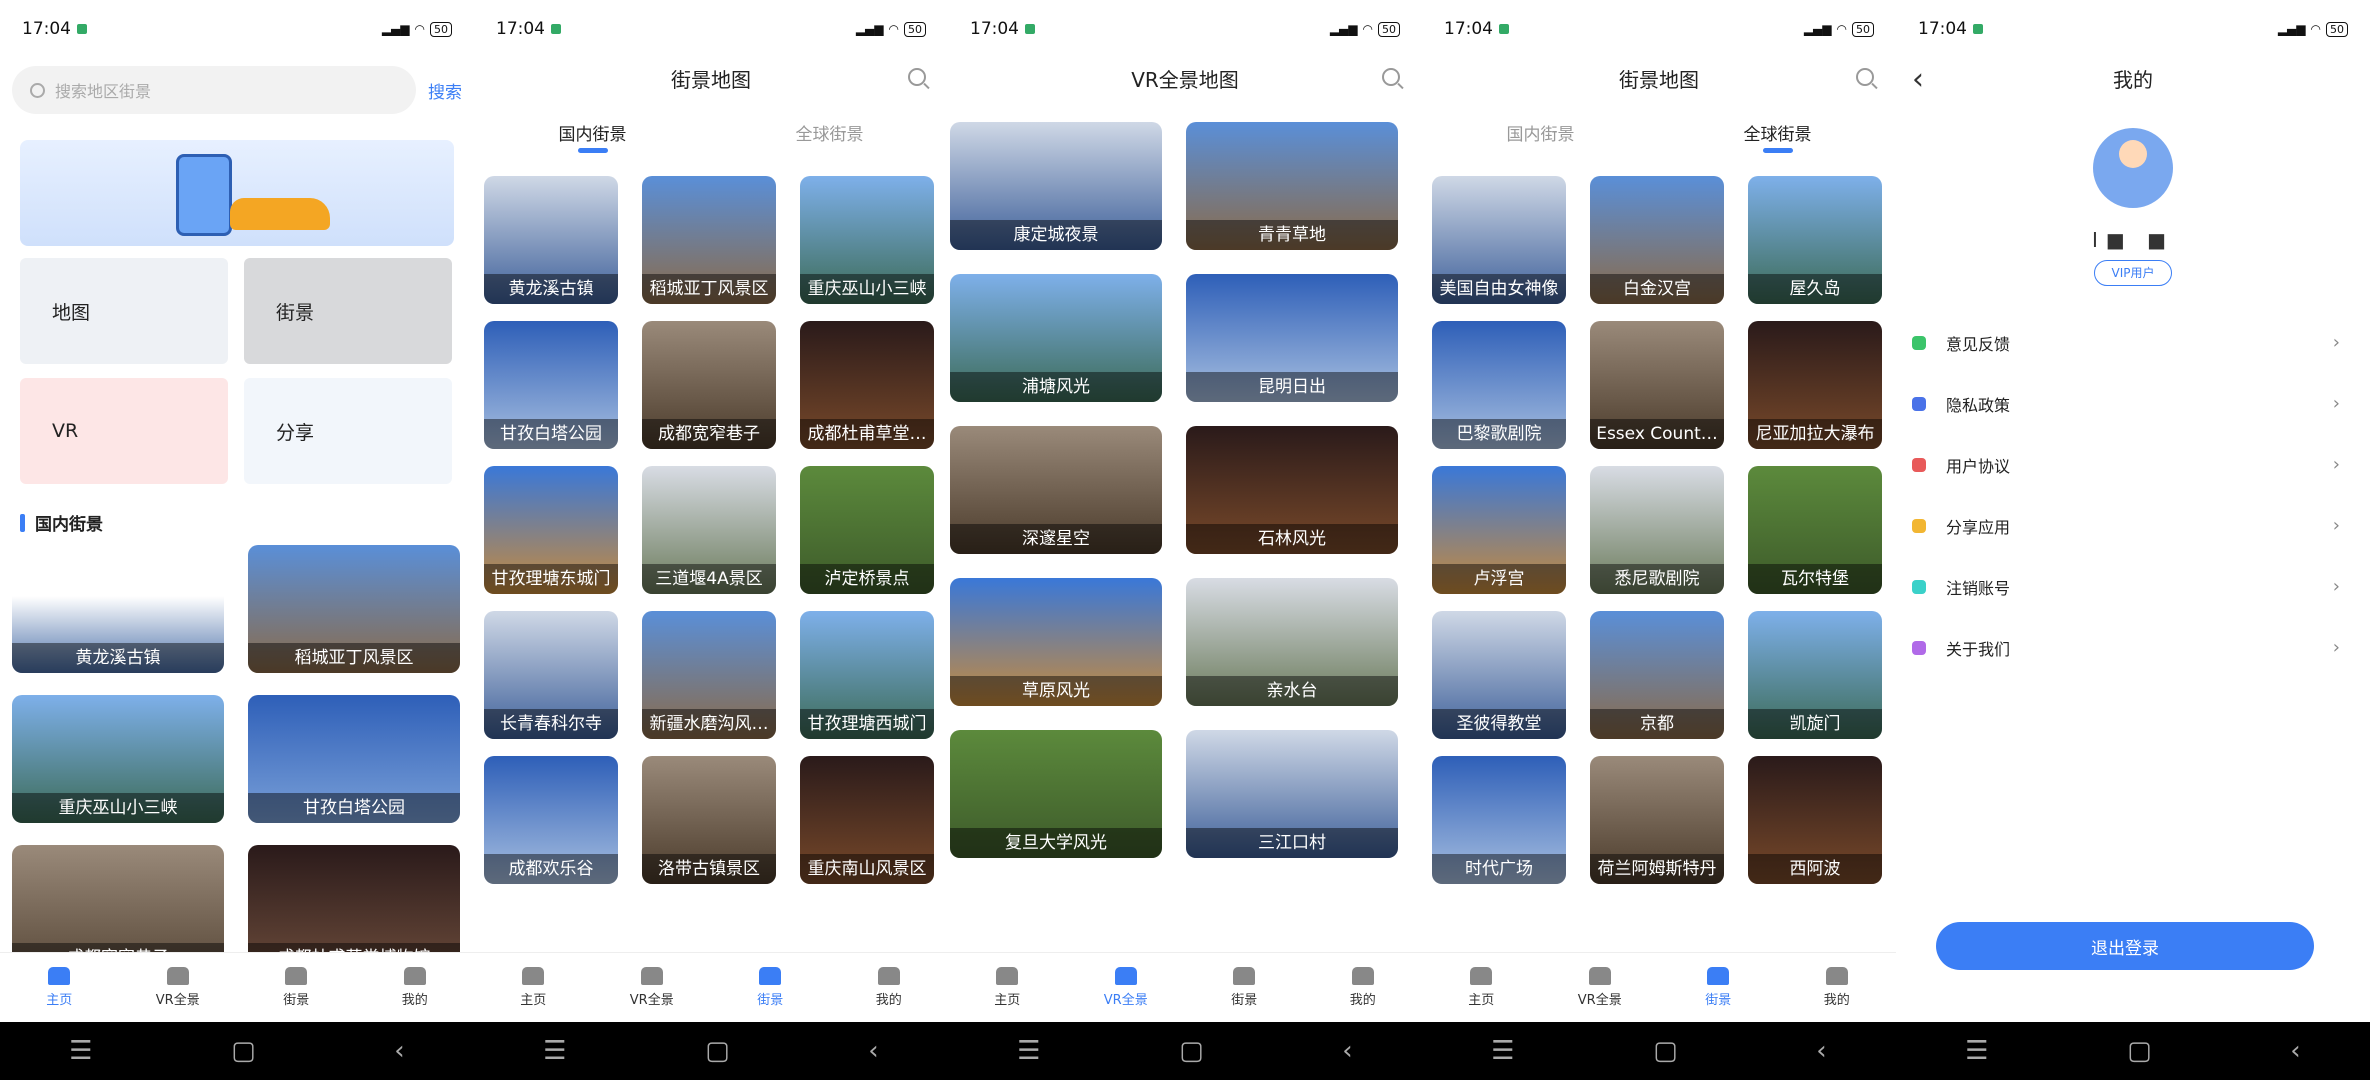 The image size is (2370, 1080). I want to click on home-banner, so click(237, 193).